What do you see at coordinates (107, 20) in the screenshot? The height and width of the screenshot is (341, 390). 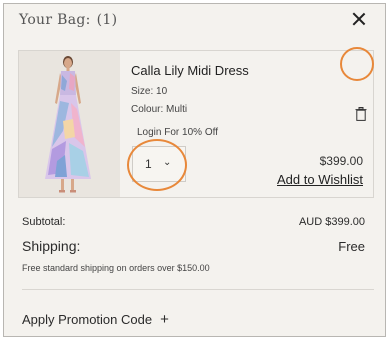 I see `bag-item-count: (1)` at bounding box center [107, 20].